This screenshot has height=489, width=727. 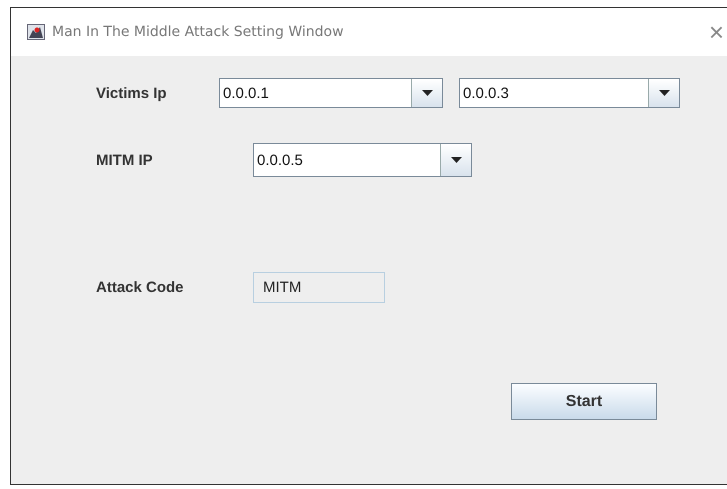 I want to click on app-icon, so click(x=36, y=32).